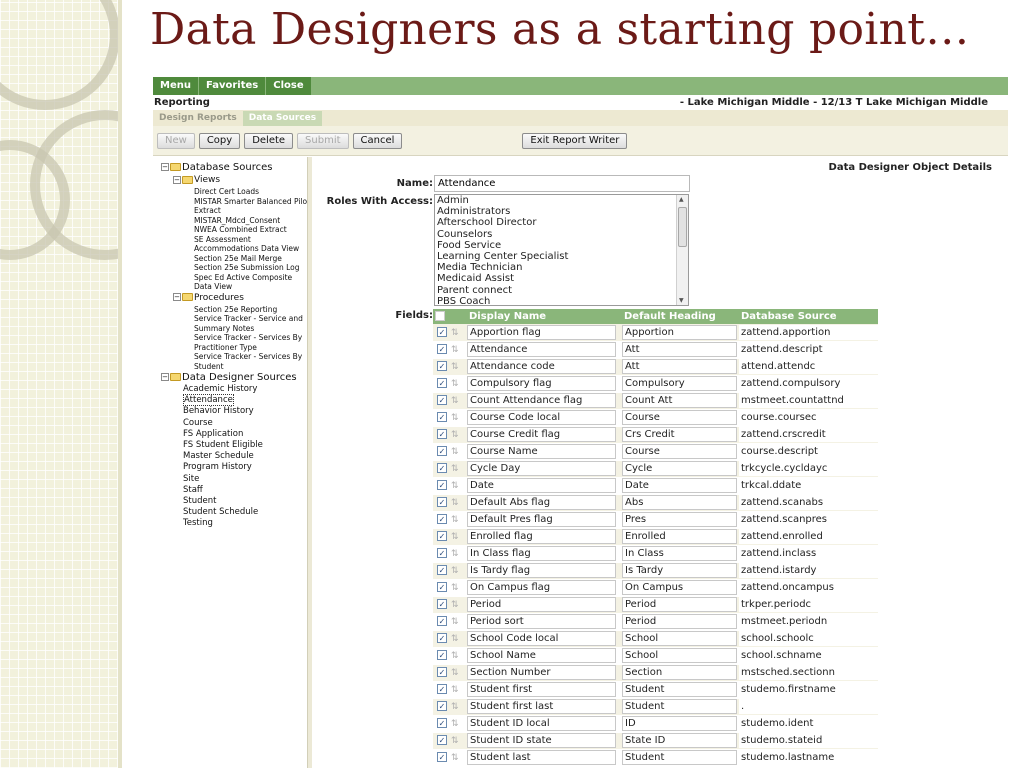  I want to click on tree-leaf-data-designer: Master Schedule, so click(234, 456).